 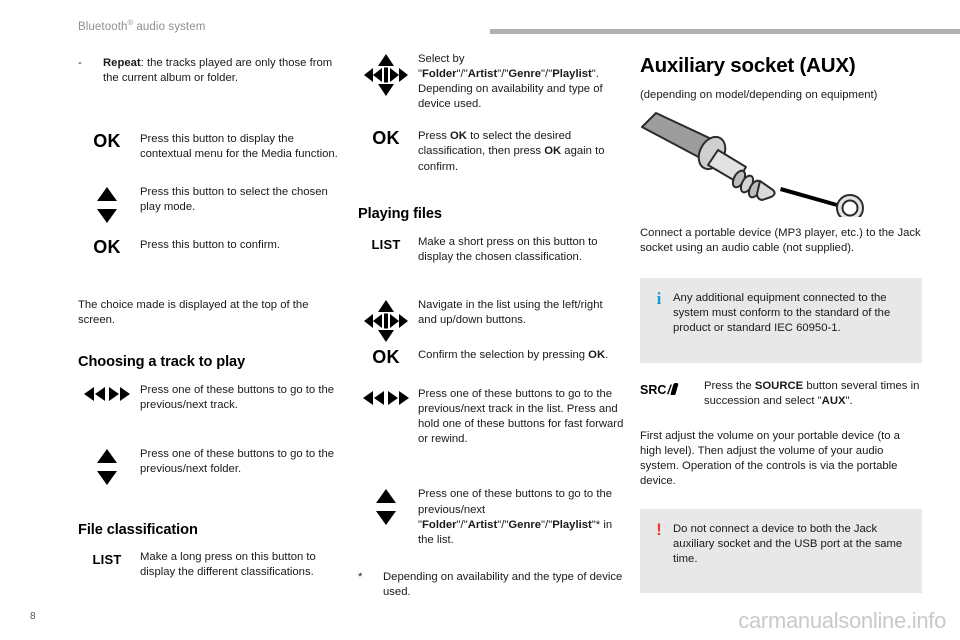 What do you see at coordinates (138, 530) in the screenshot?
I see `heading-file-classification: File classification` at bounding box center [138, 530].